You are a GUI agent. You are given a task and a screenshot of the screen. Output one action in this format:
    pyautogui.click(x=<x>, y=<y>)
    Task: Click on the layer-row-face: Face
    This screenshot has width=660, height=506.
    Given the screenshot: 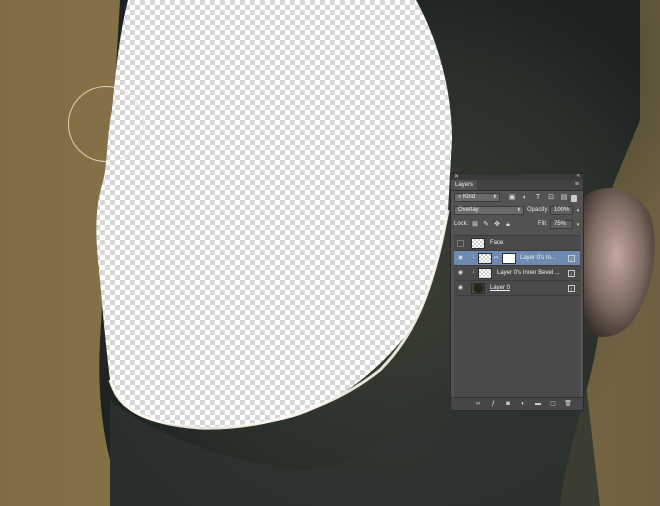 What is the action you would take?
    pyautogui.click(x=517, y=243)
    